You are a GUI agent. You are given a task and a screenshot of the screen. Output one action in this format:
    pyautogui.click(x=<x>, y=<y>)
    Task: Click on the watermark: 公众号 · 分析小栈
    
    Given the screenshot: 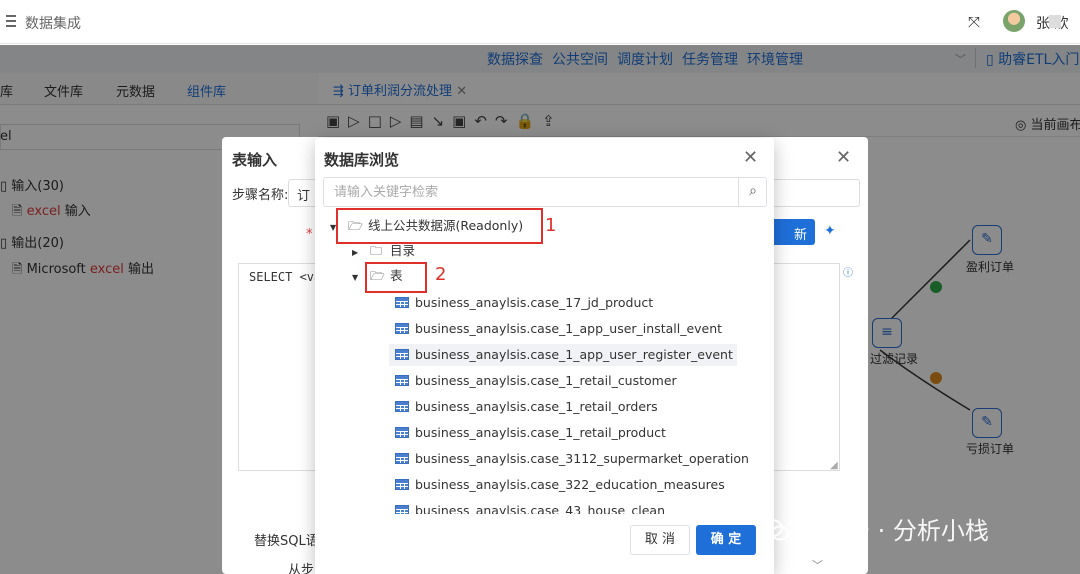 What is the action you would take?
    pyautogui.click(x=874, y=528)
    